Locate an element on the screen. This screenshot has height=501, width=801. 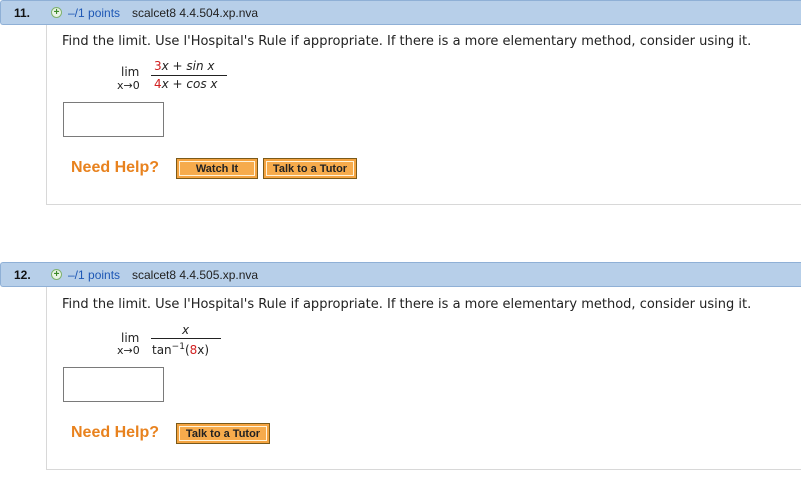
fraction-numerator: x is located at coordinates (185, 330).